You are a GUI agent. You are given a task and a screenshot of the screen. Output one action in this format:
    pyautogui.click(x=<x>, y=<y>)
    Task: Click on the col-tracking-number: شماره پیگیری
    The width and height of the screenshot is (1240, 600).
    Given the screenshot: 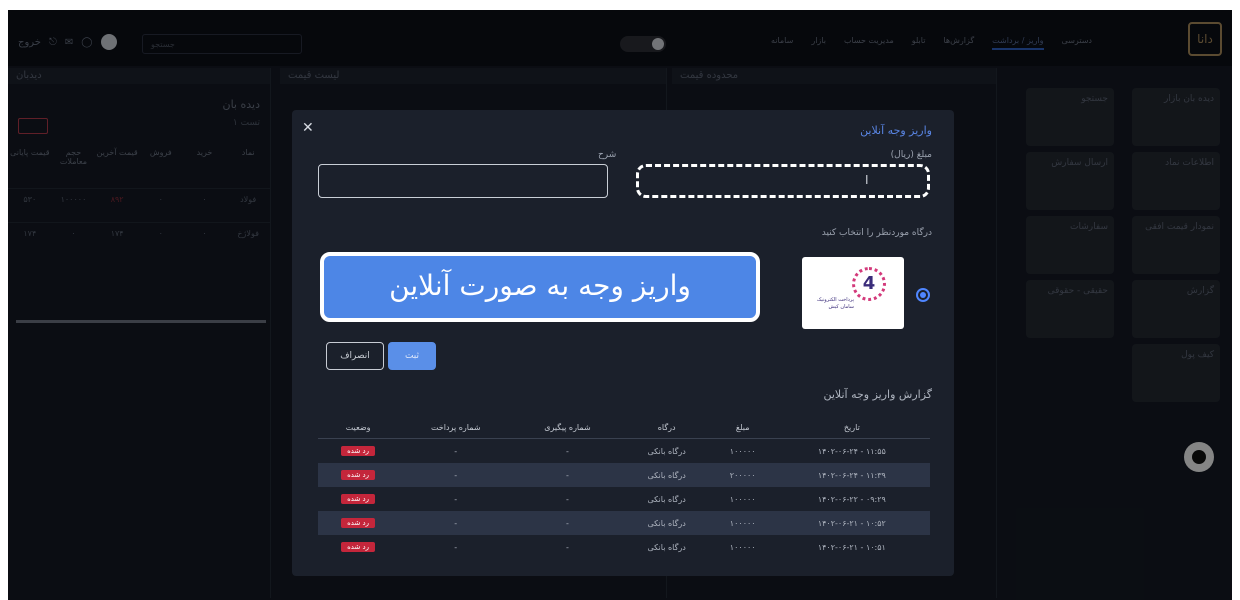 What is the action you would take?
    pyautogui.click(x=567, y=427)
    